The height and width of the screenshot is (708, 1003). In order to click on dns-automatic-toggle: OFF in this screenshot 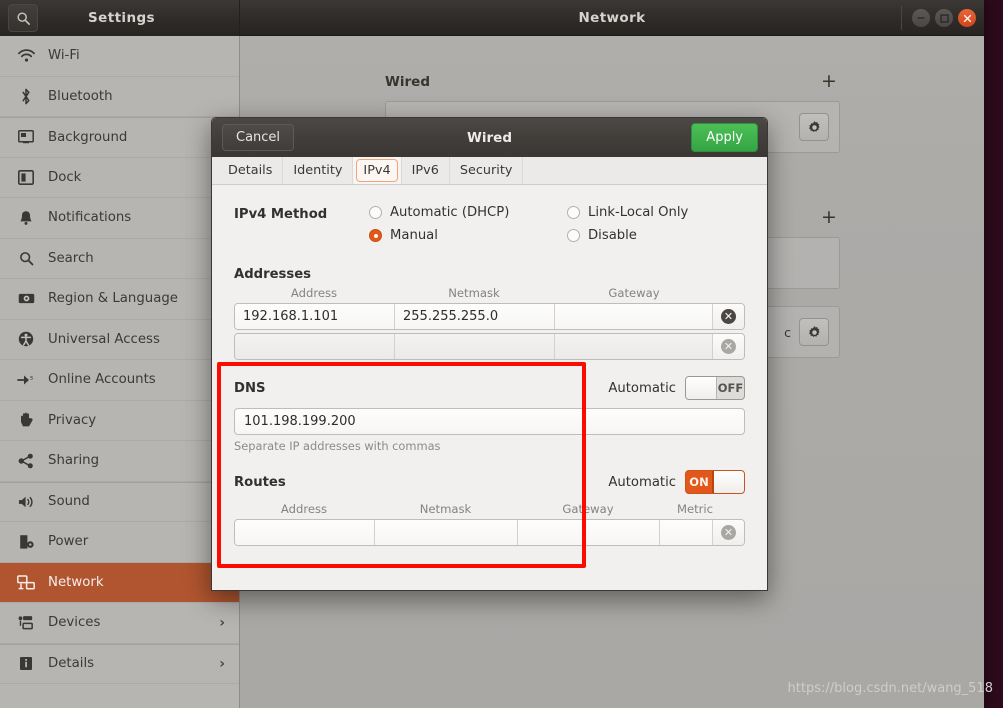, I will do `click(715, 388)`.